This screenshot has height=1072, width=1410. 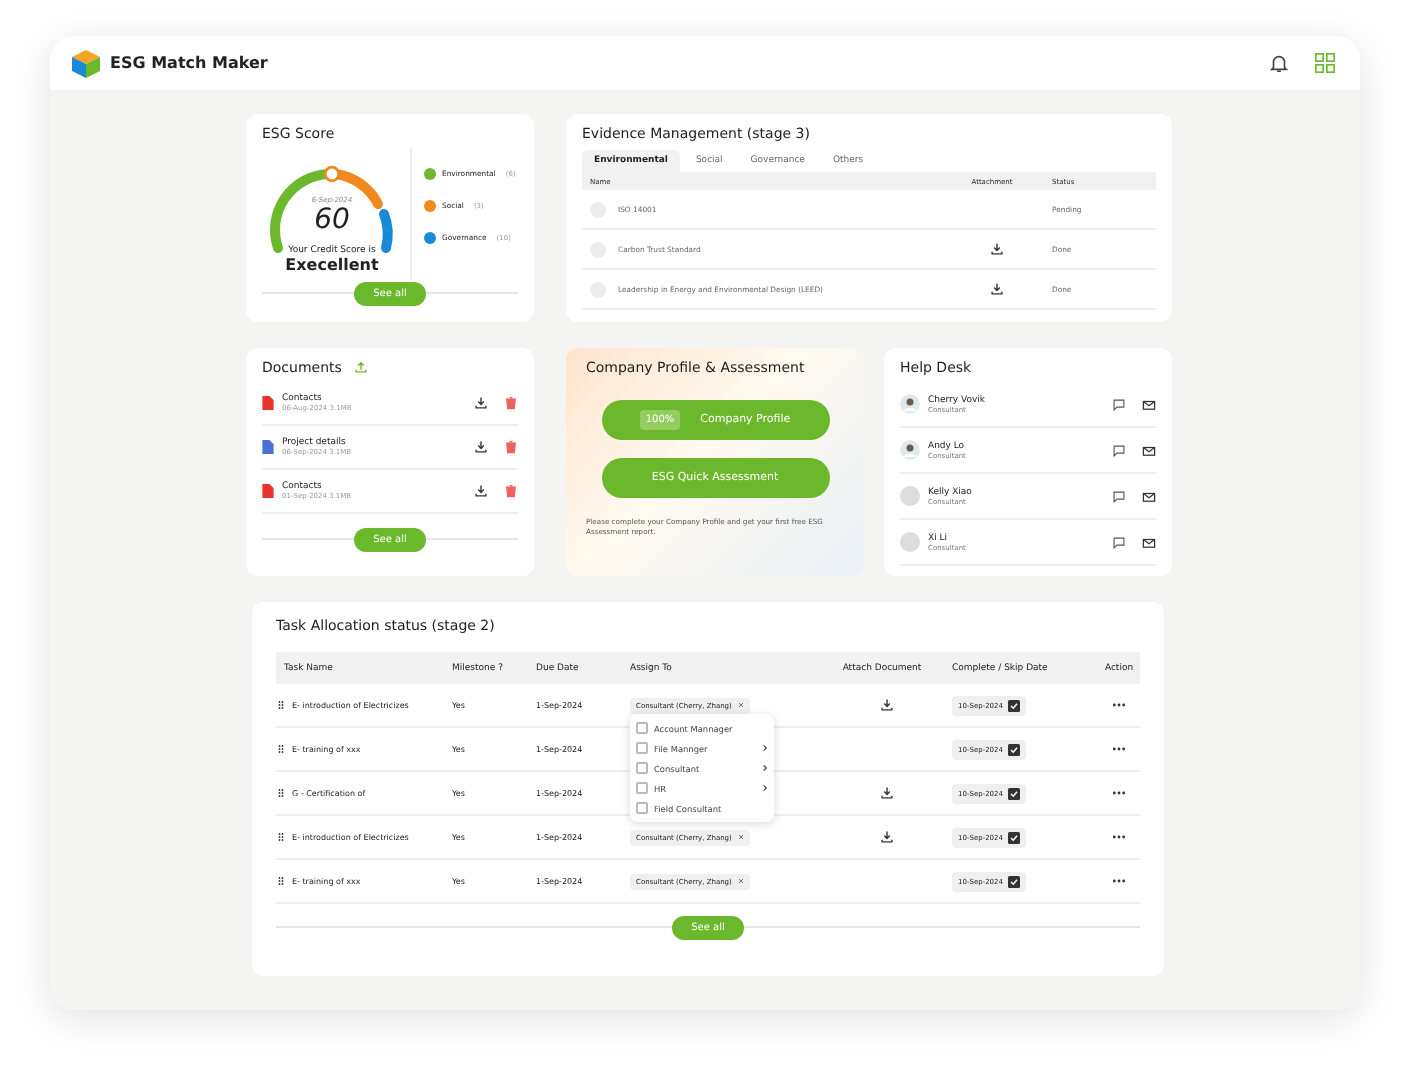 What do you see at coordinates (332, 220) in the screenshot?
I see `score-value: 60` at bounding box center [332, 220].